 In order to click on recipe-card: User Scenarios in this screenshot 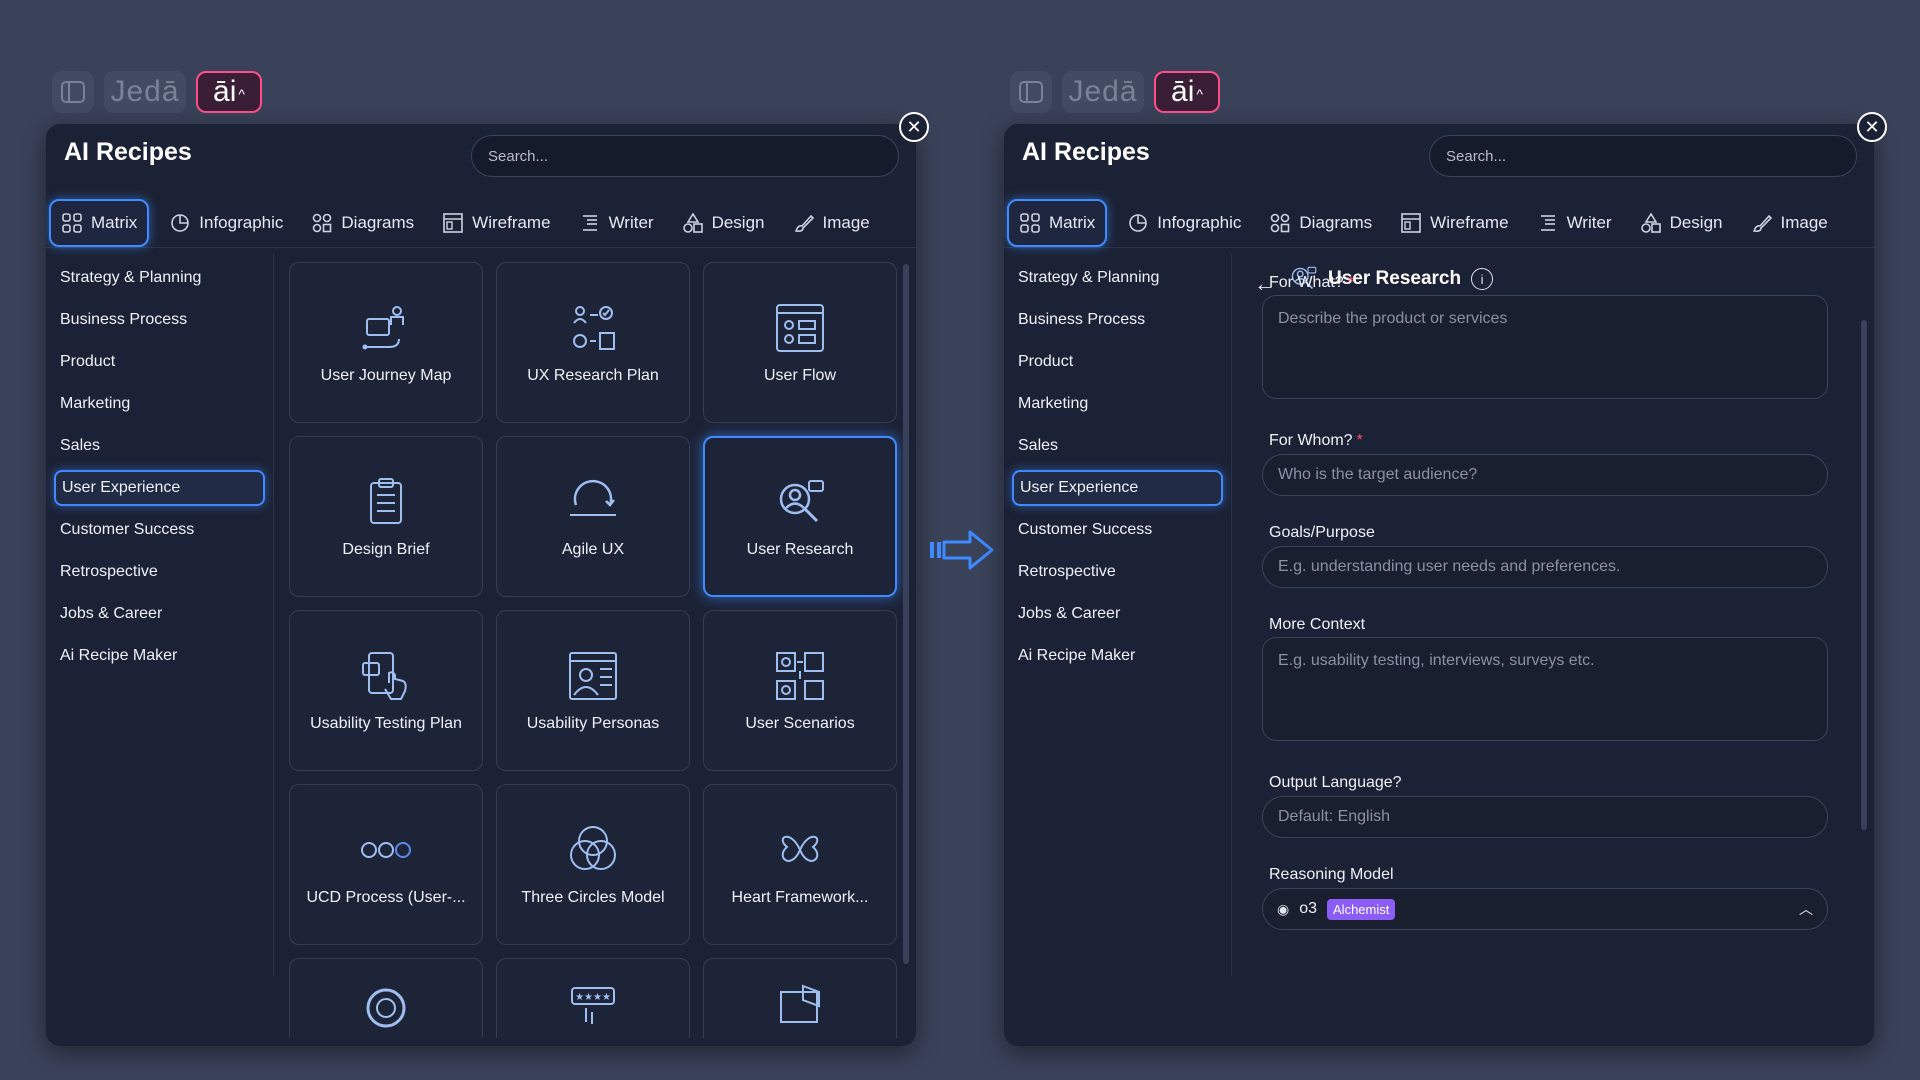, I will do `click(800, 690)`.